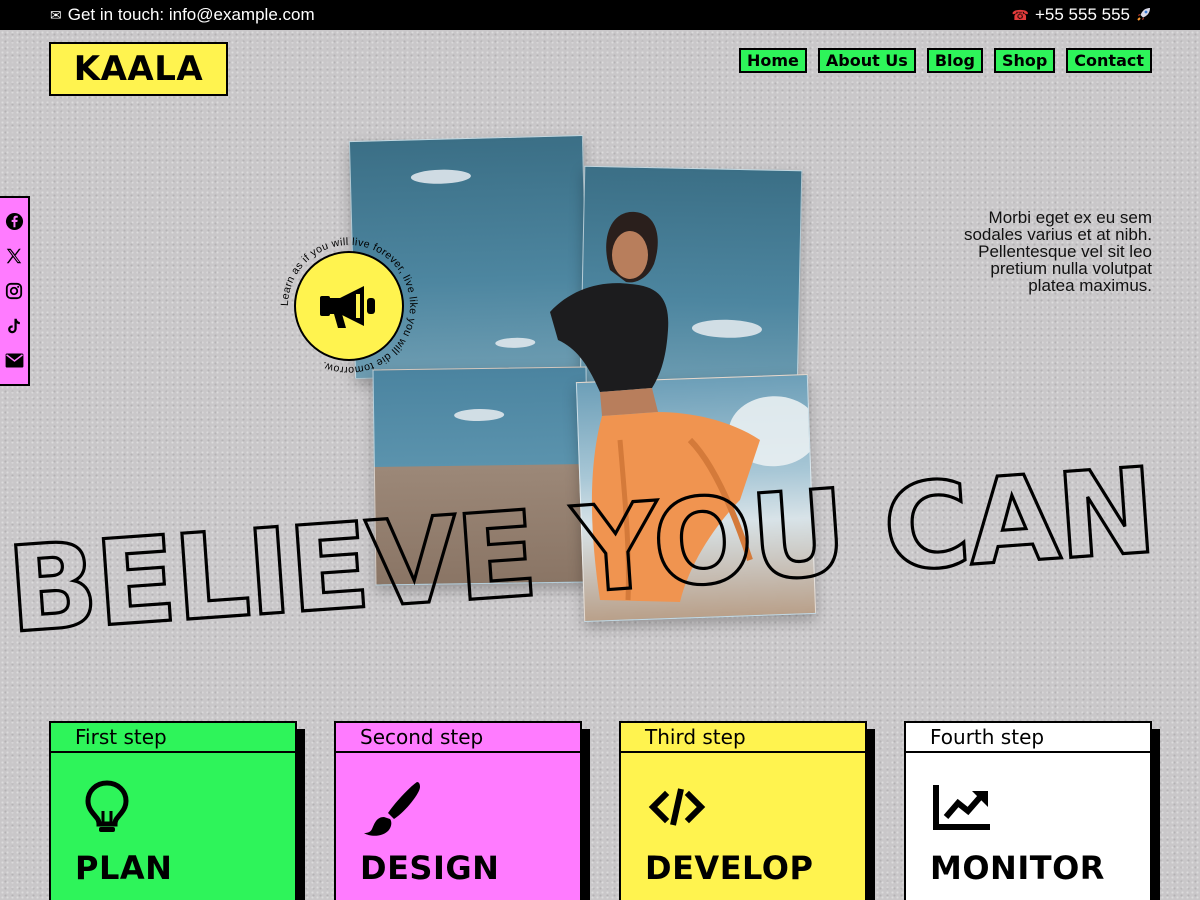 Image resolution: width=1200 pixels, height=900 pixels. Describe the element at coordinates (56, 14) in the screenshot. I see `envelope-icon: ✉` at that location.